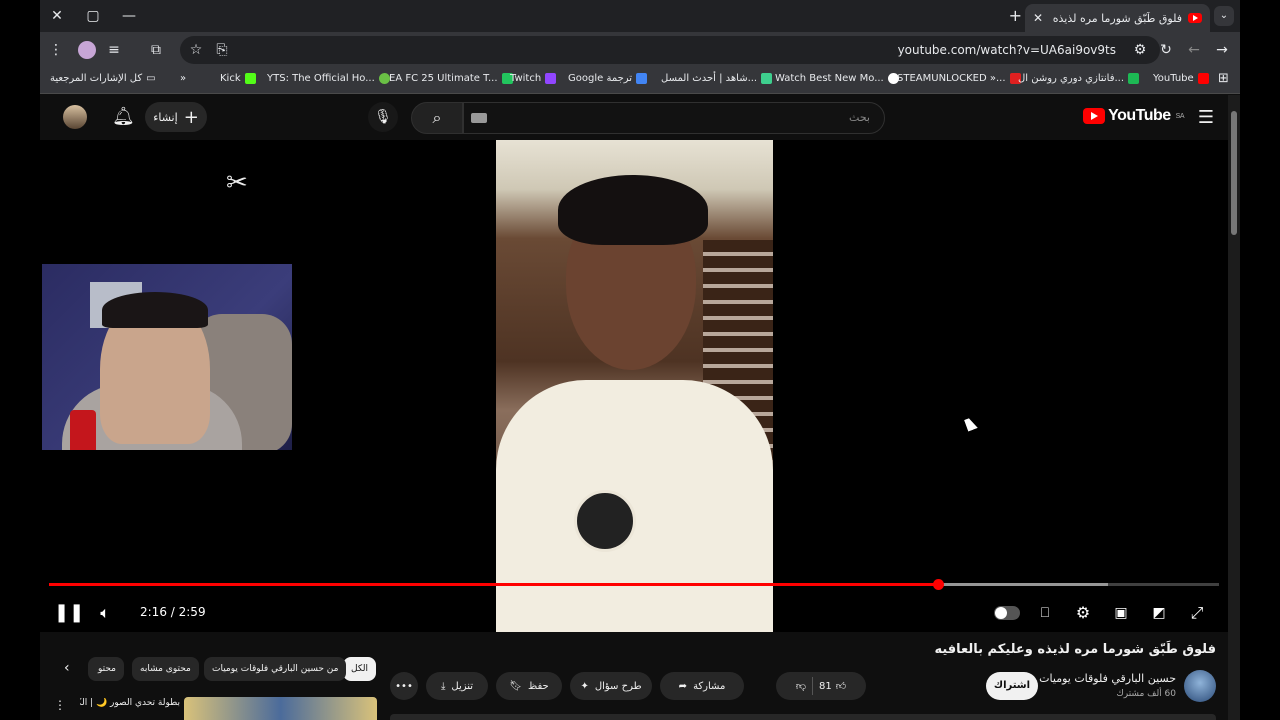  I want to click on bookmark-label: Twitch, so click(526, 78).